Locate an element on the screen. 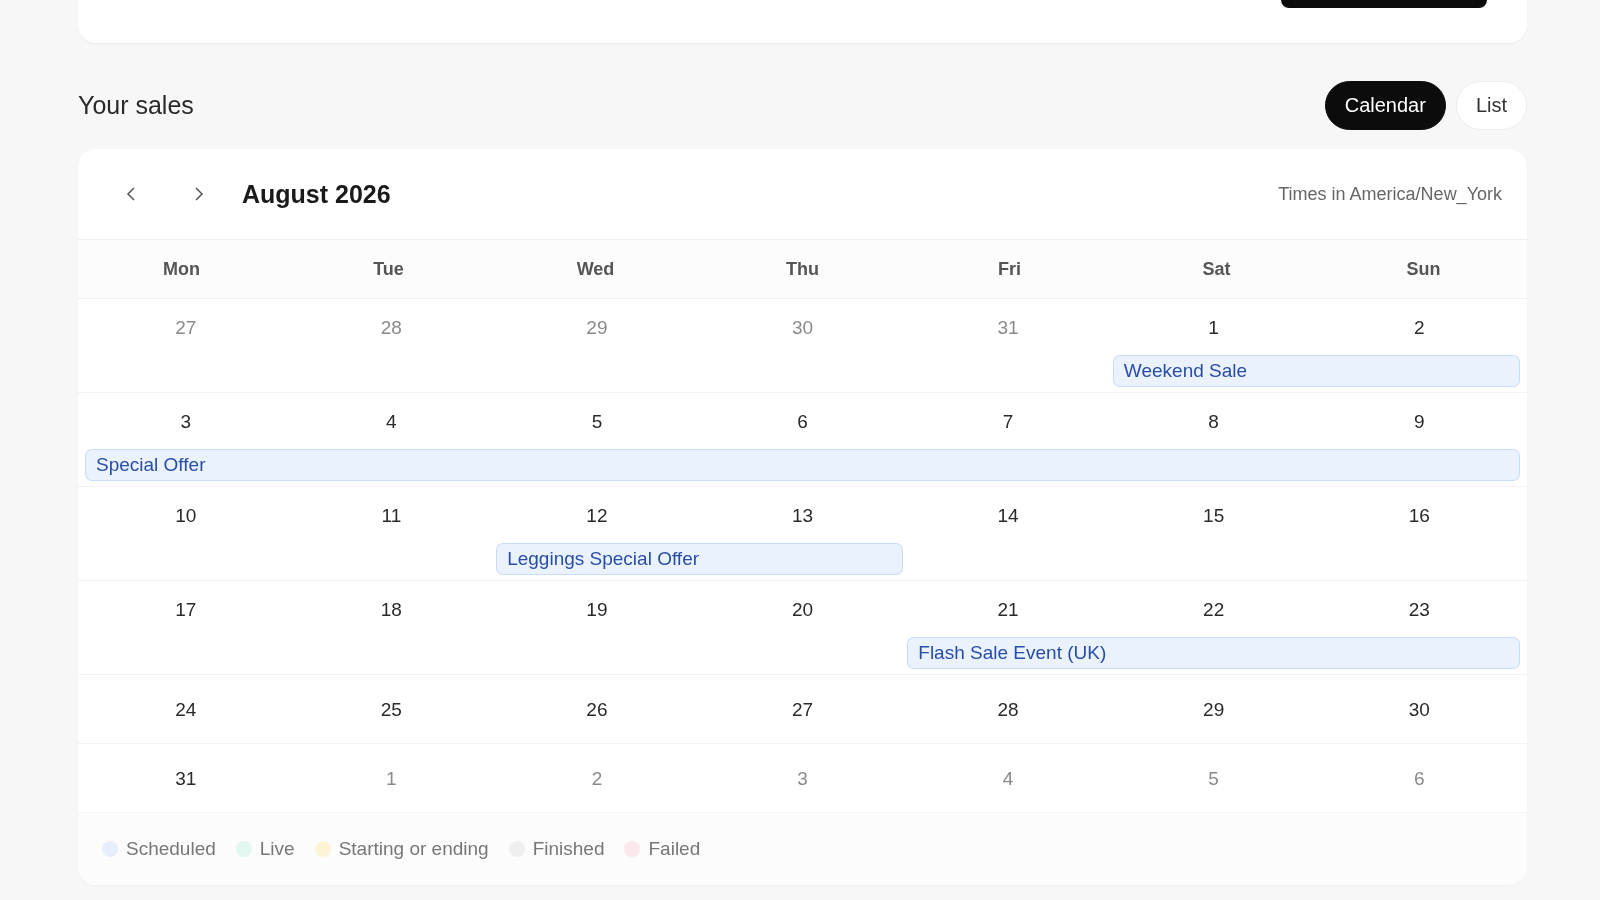  day-number: 16 is located at coordinates (1419, 524).